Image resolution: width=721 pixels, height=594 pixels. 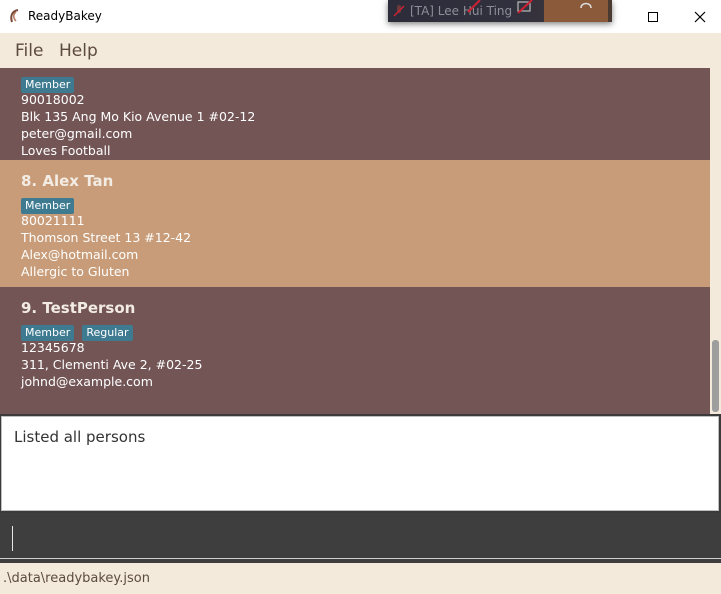 I want to click on result-text: Listed all persons, so click(x=80, y=437).